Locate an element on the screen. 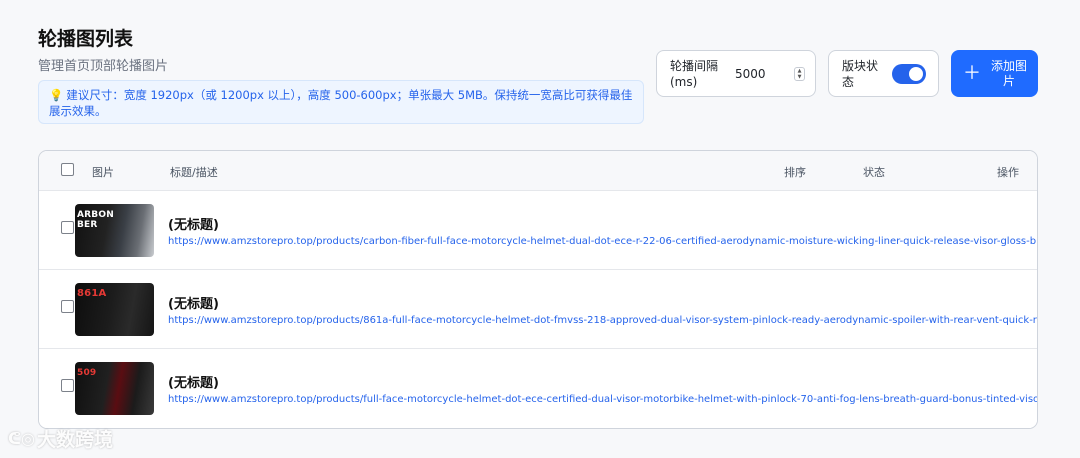 This screenshot has height=458, width=1080. add-image-label: 添加图片 is located at coordinates (1008, 73).